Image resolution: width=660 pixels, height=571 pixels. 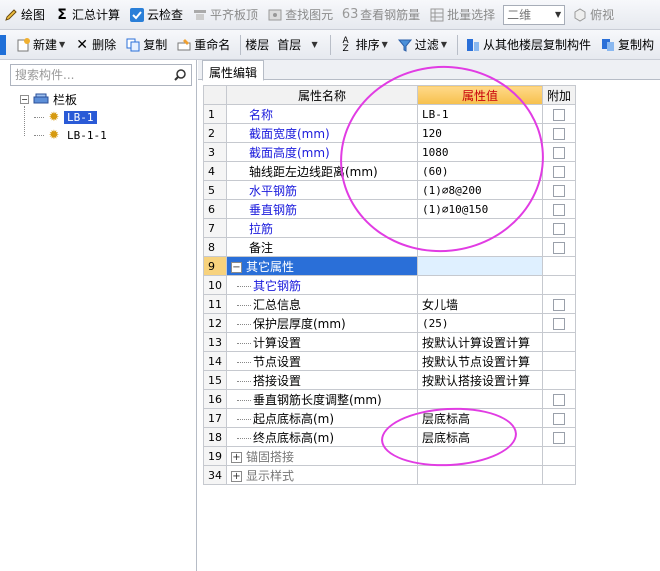 What do you see at coordinates (390, 152) in the screenshot?
I see `table-row: 3 截面高度(mm) 1080` at bounding box center [390, 152].